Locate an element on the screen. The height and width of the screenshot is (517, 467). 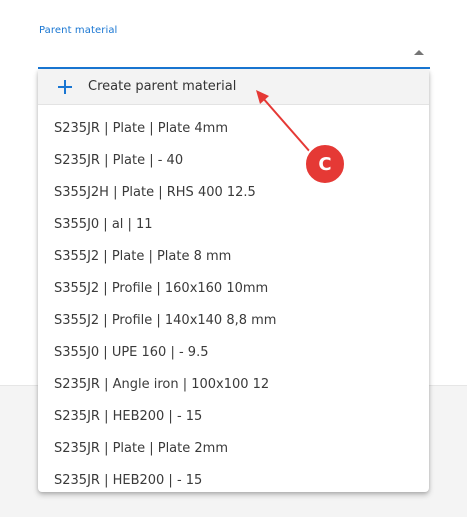
parent-material-label: Parent material is located at coordinates (78, 30).